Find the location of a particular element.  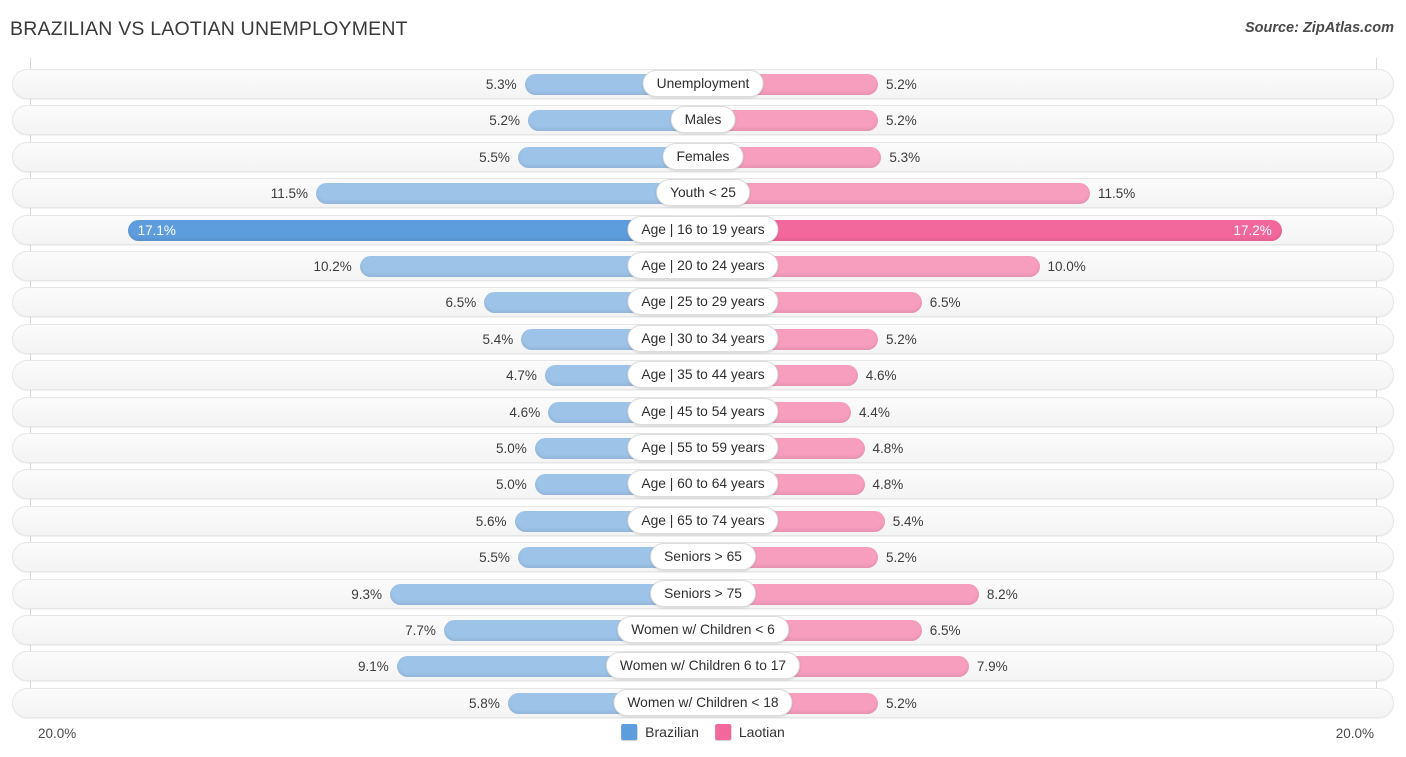

row-label-pill: Seniors > 65 is located at coordinates (703, 557).